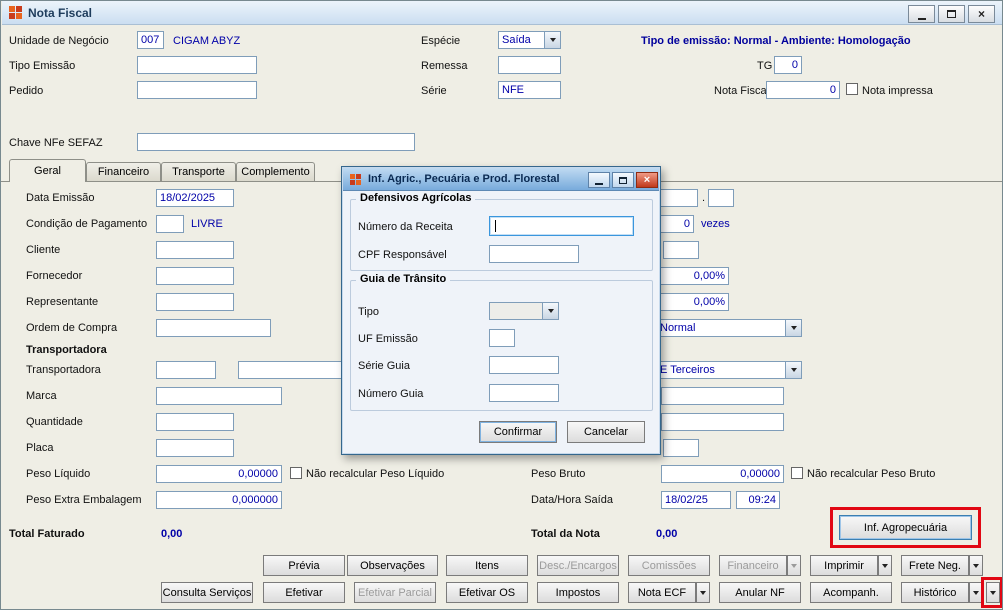  Describe the element at coordinates (388, 339) in the screenshot. I see `uf-emissao-label: UF Emissão` at that location.